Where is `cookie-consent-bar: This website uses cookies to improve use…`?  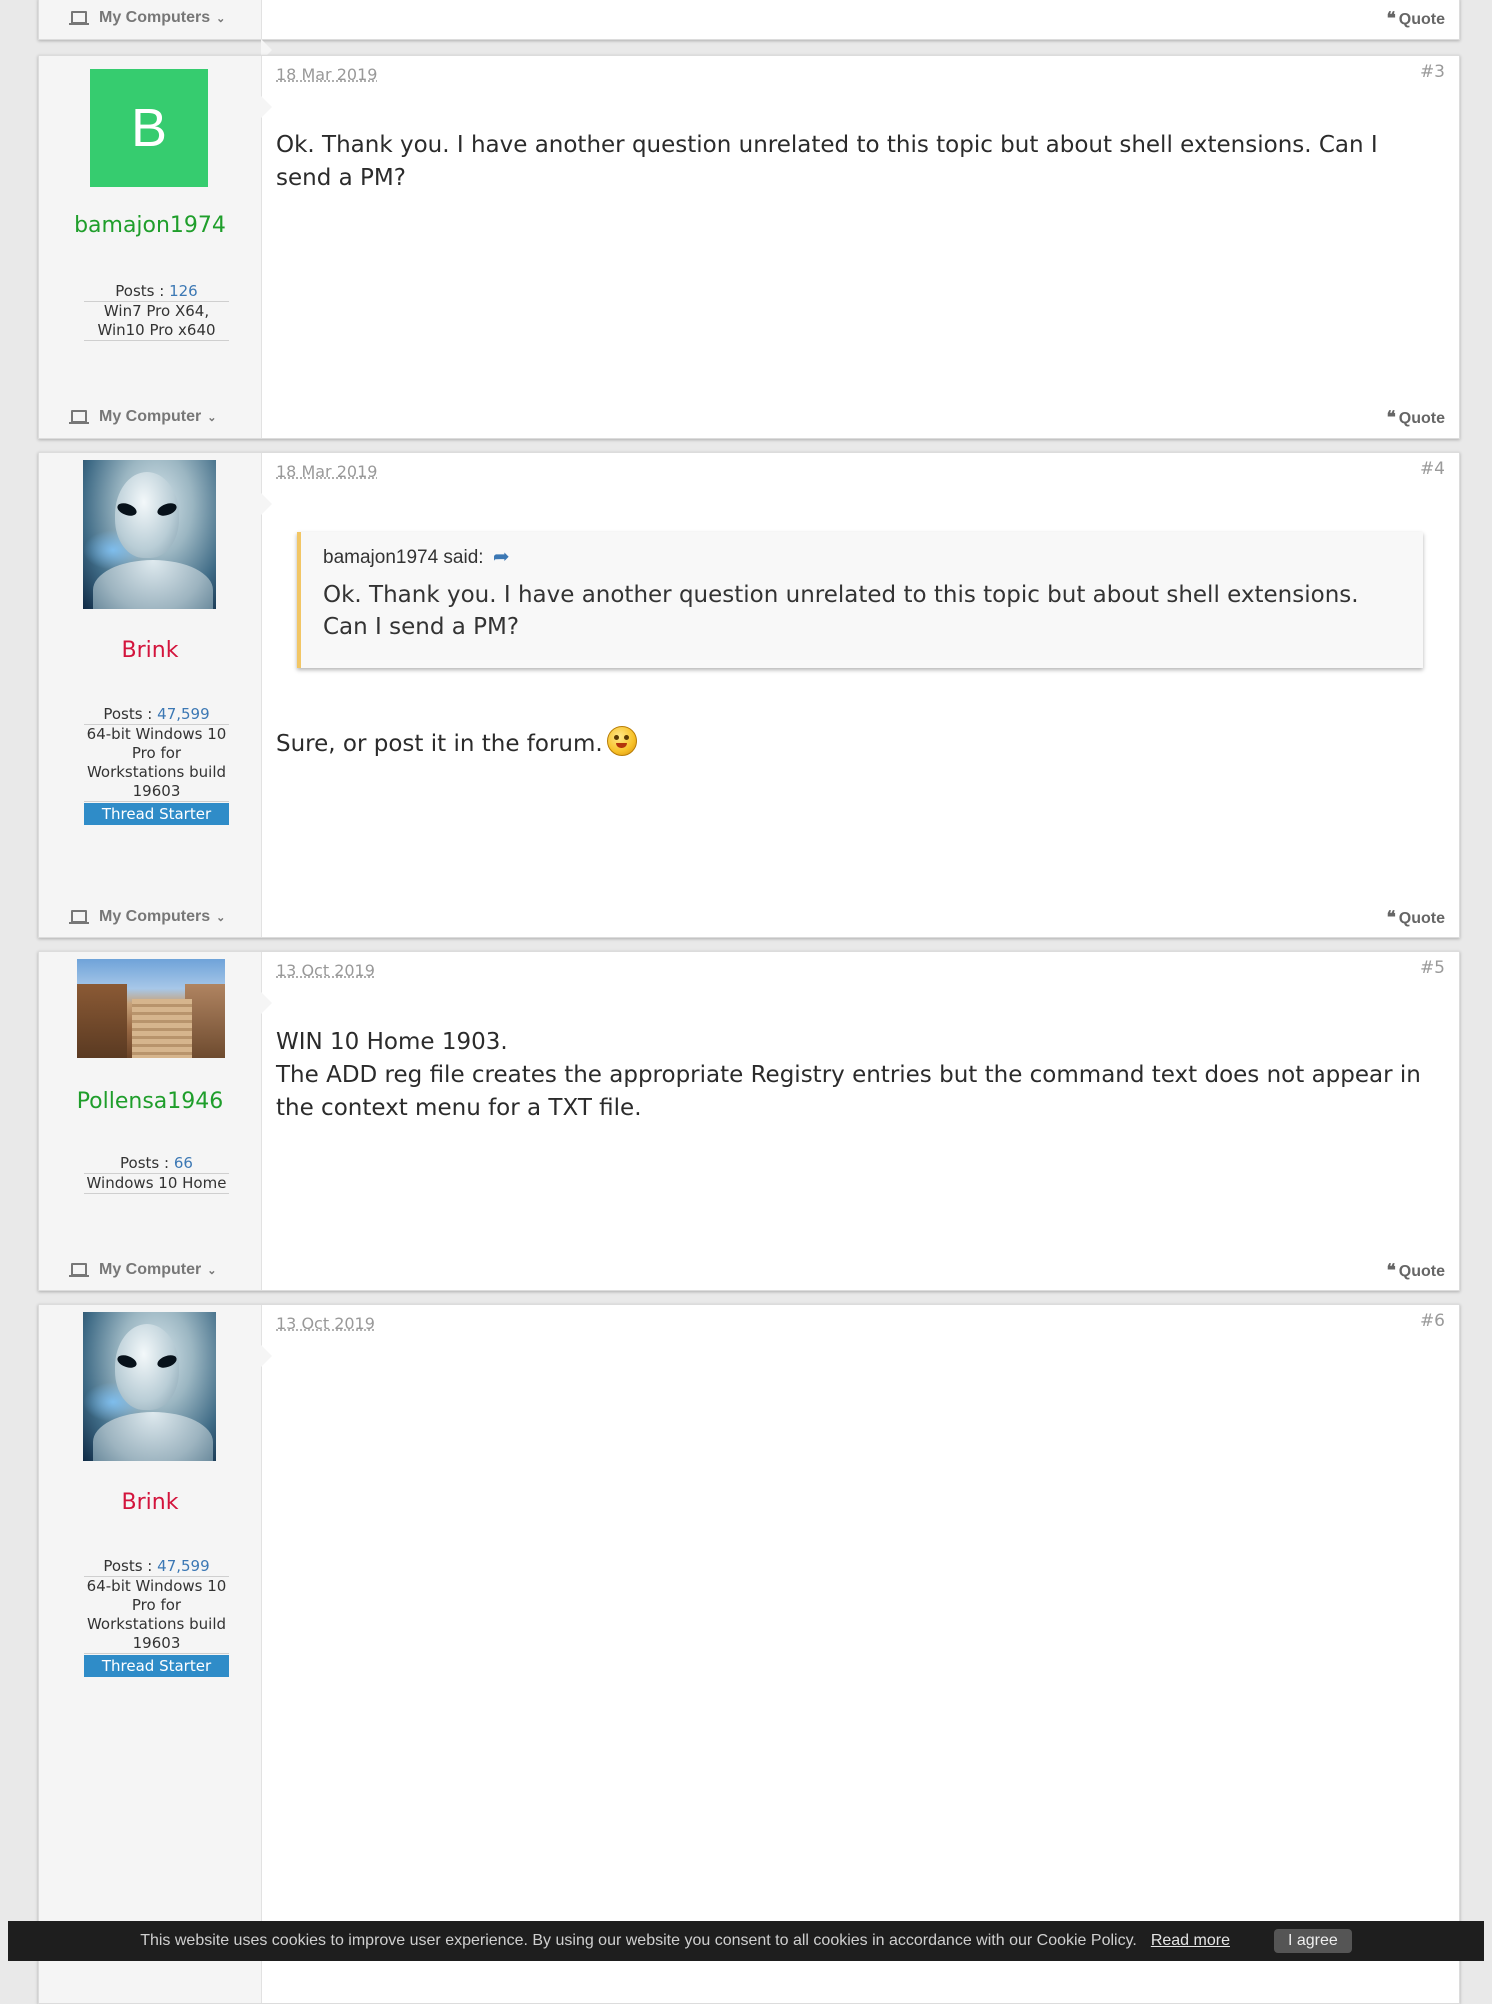
cookie-consent-bar: This website uses cookies to improve use… is located at coordinates (746, 1941).